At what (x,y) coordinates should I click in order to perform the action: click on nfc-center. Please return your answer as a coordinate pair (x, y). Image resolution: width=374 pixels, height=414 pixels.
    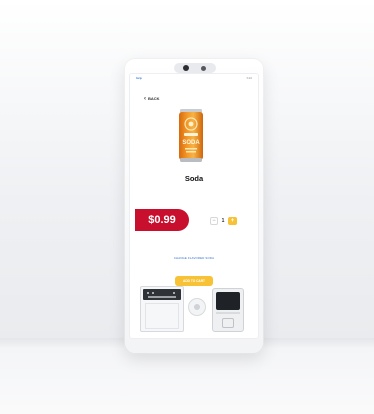
    Looking at the image, I should click on (197, 307).